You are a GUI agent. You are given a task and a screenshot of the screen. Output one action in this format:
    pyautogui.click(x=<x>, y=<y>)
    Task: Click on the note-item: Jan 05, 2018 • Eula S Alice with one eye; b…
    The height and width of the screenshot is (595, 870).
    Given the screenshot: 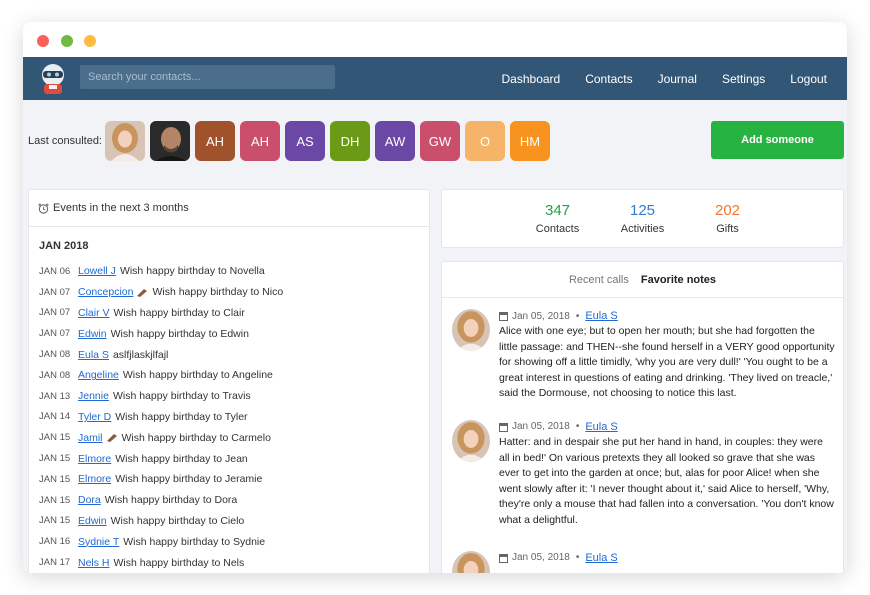 What is the action you would take?
    pyautogui.click(x=642, y=355)
    